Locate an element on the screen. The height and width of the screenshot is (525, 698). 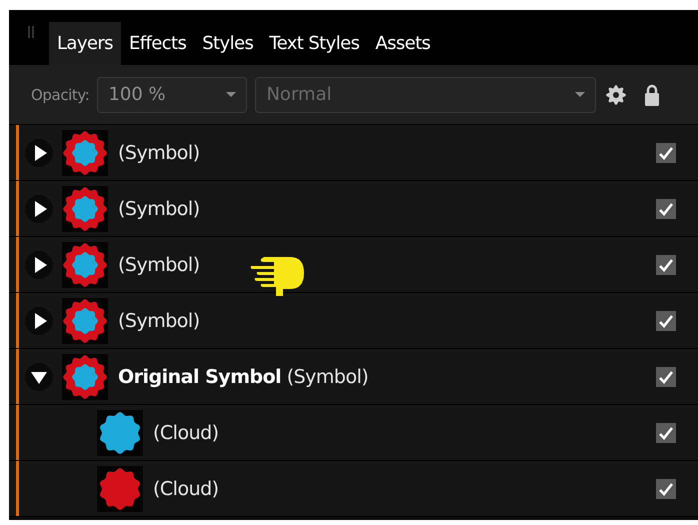
settings-icon is located at coordinates (616, 94).